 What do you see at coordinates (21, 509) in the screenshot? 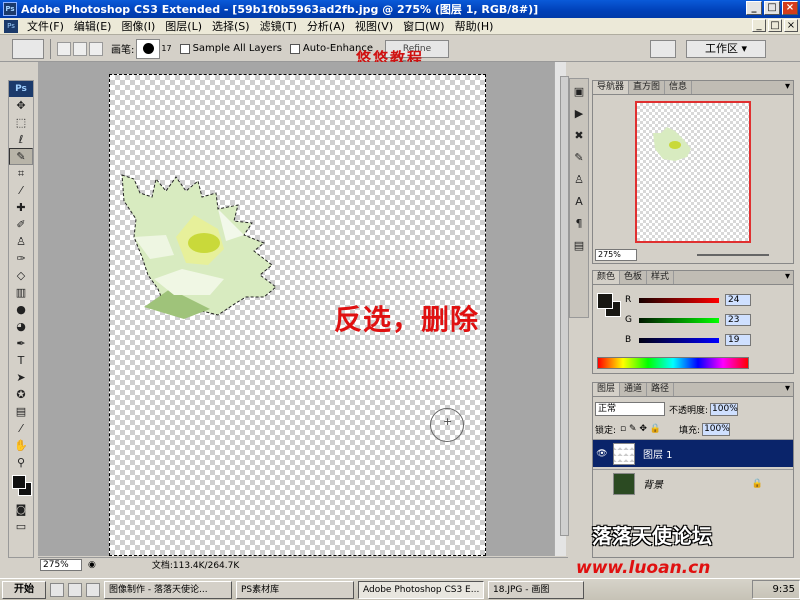
I see `quick-mask-icon: ◙` at bounding box center [21, 509].